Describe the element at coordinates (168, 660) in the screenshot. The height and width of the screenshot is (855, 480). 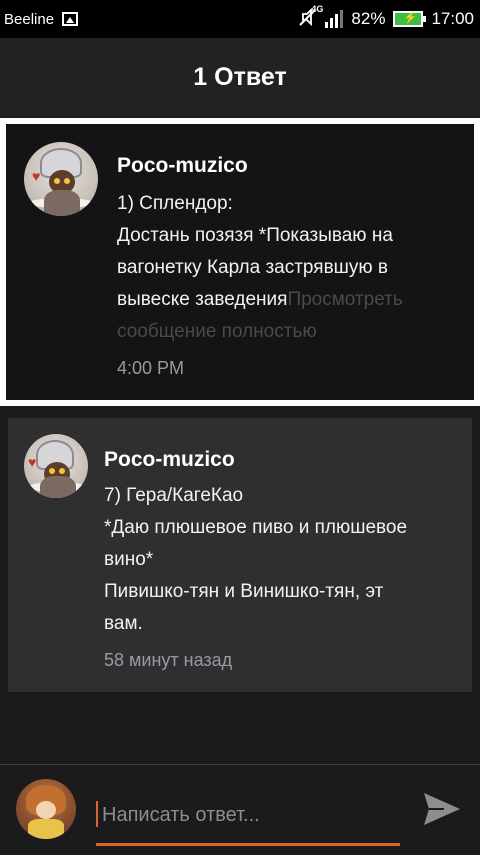
I see `reply-timestamp: 58 минут назад` at that location.